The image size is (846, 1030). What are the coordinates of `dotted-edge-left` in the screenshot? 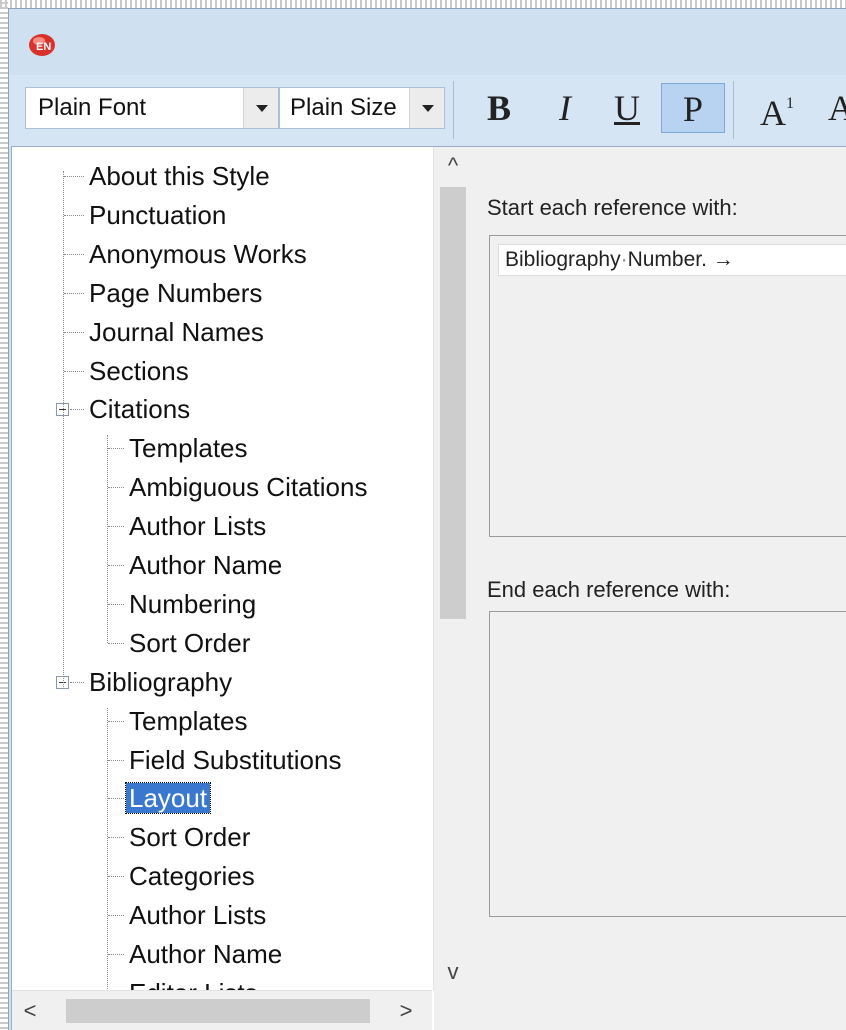 It's located at (4, 514).